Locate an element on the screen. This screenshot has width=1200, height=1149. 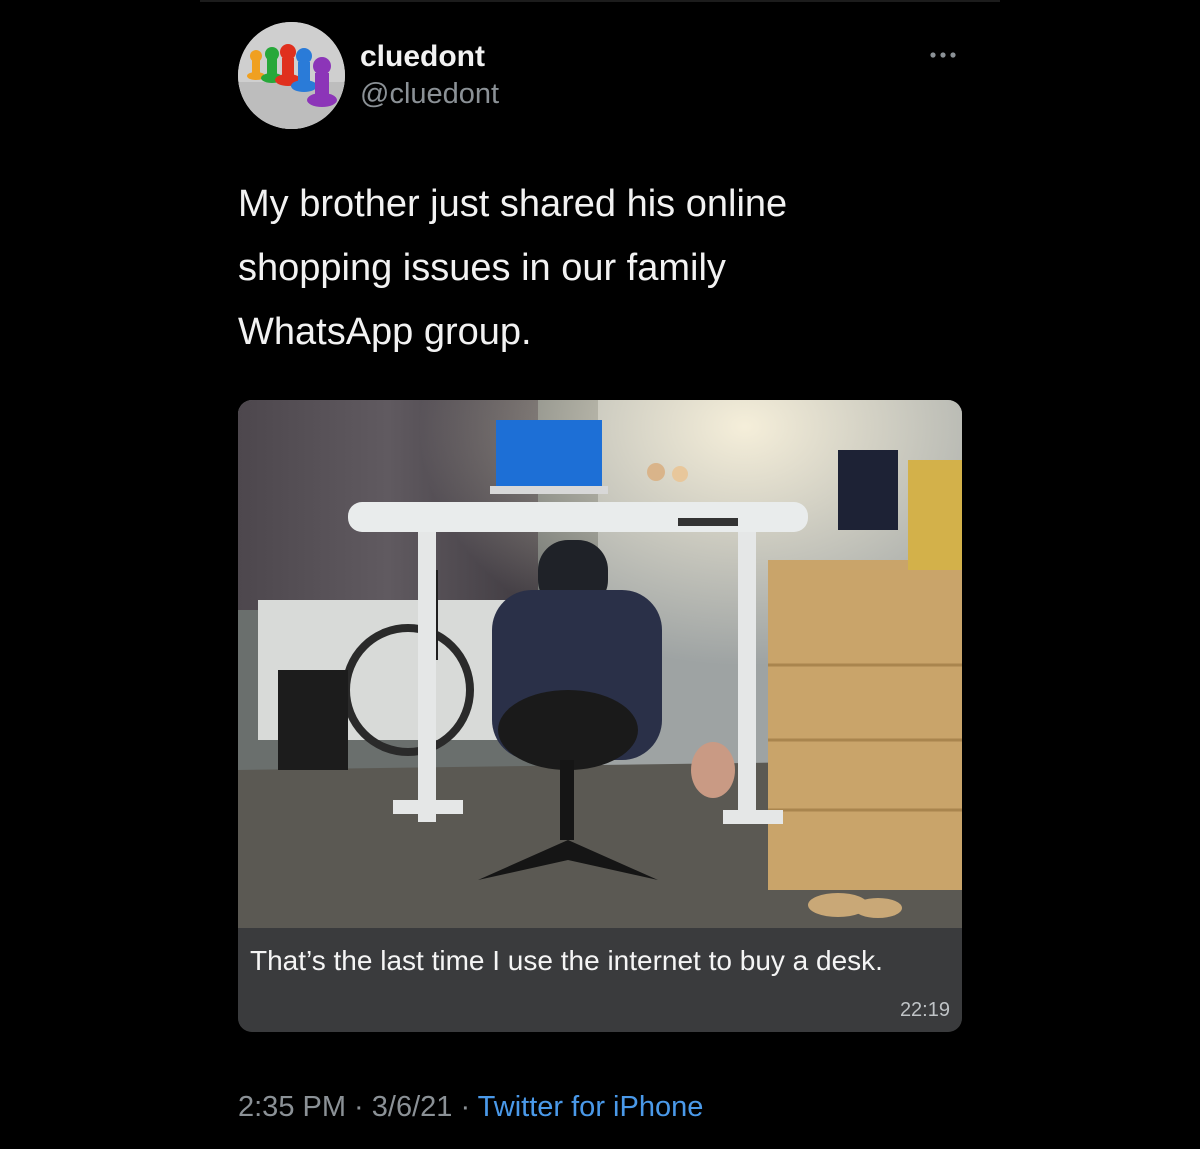
tweet-source-link: Twitter for iPhone is located at coordinates (591, 1107).